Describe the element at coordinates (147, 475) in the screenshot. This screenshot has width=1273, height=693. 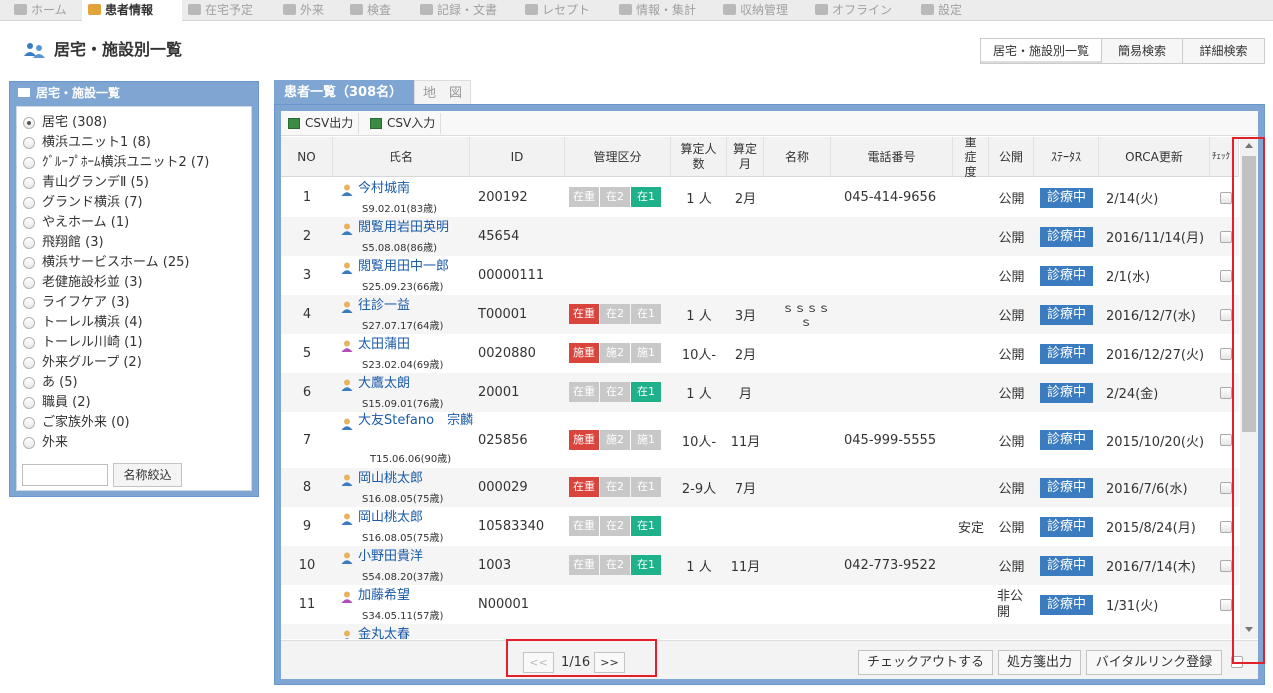
I see `facility-filter-button: 名称絞込` at that location.